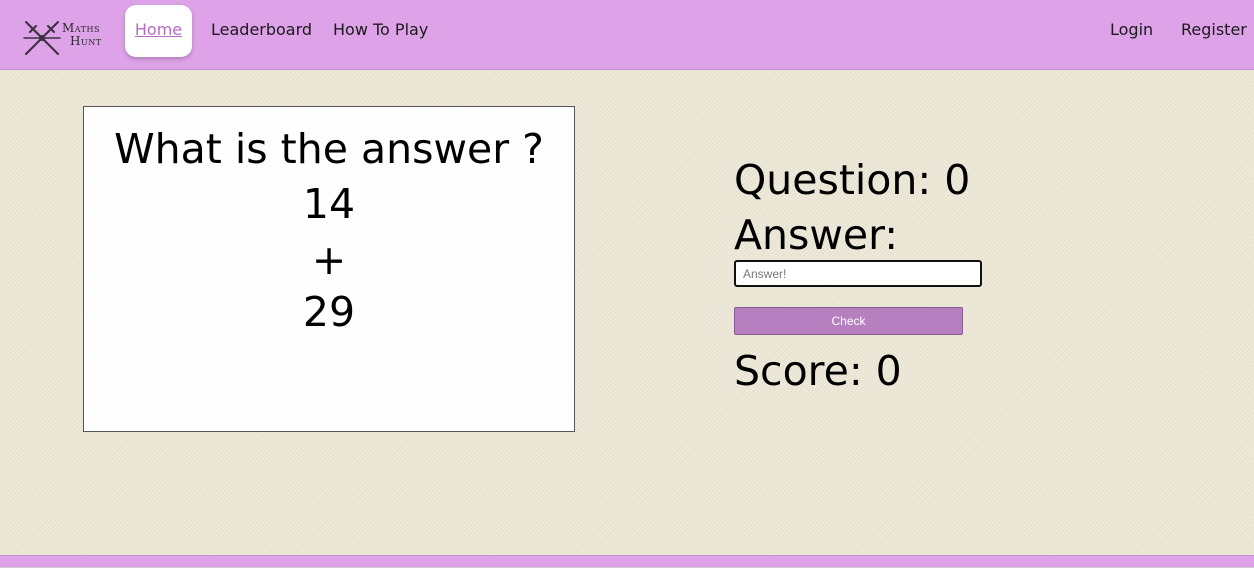 Image resolution: width=1254 pixels, height=570 pixels. I want to click on crossed-swords-icon, so click(42, 38).